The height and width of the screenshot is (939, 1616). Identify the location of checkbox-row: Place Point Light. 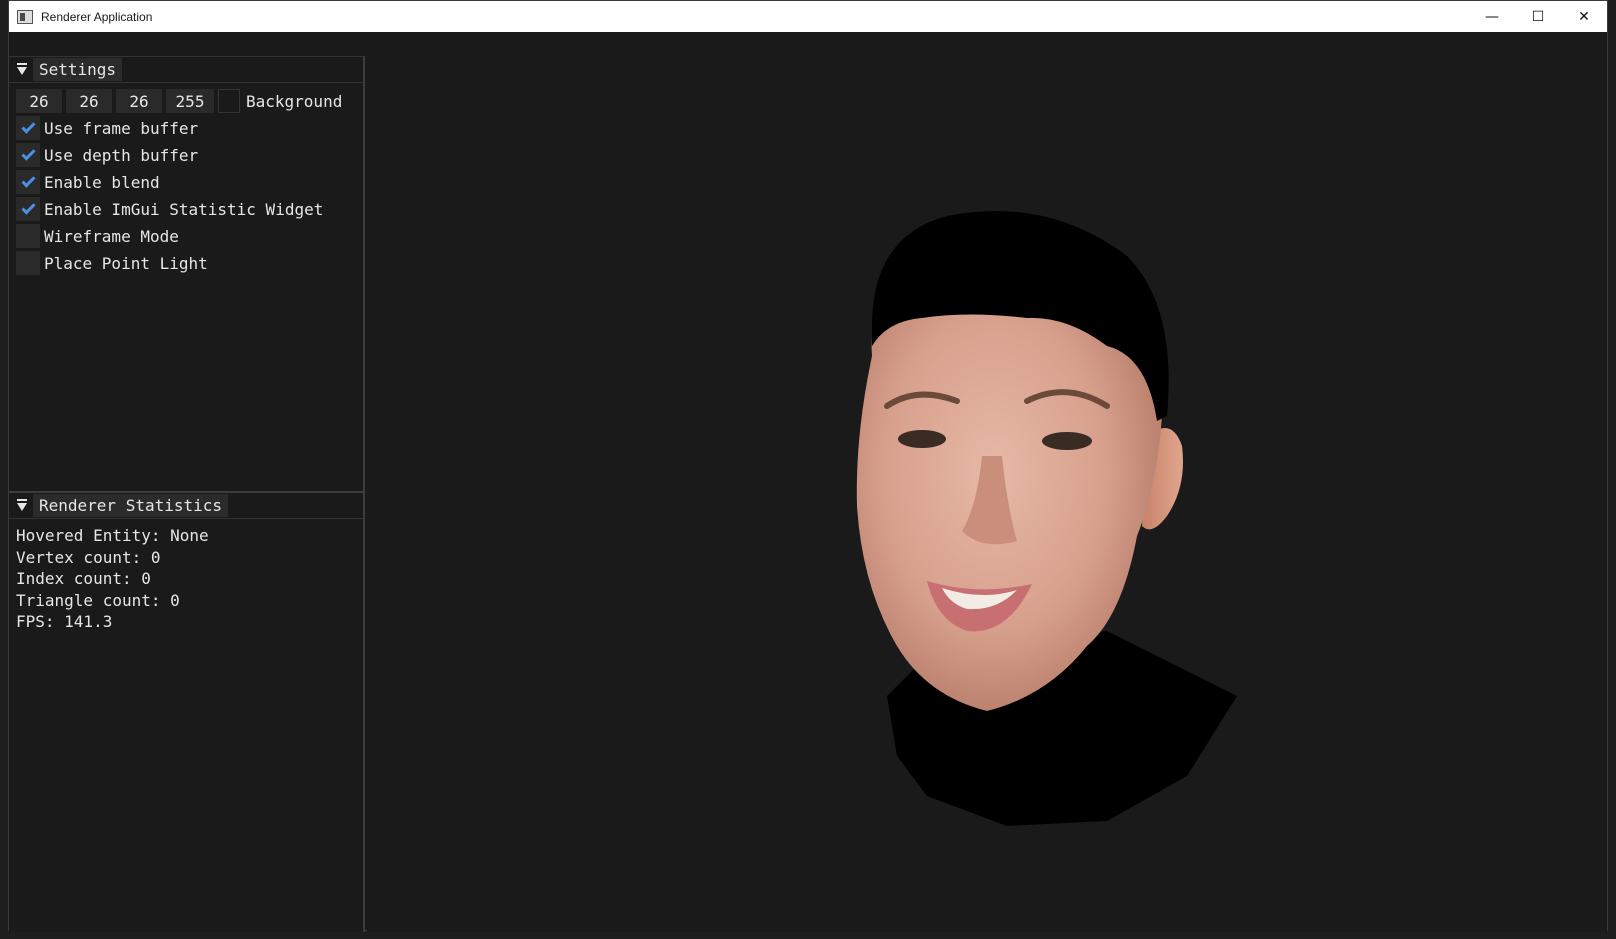
(189, 263).